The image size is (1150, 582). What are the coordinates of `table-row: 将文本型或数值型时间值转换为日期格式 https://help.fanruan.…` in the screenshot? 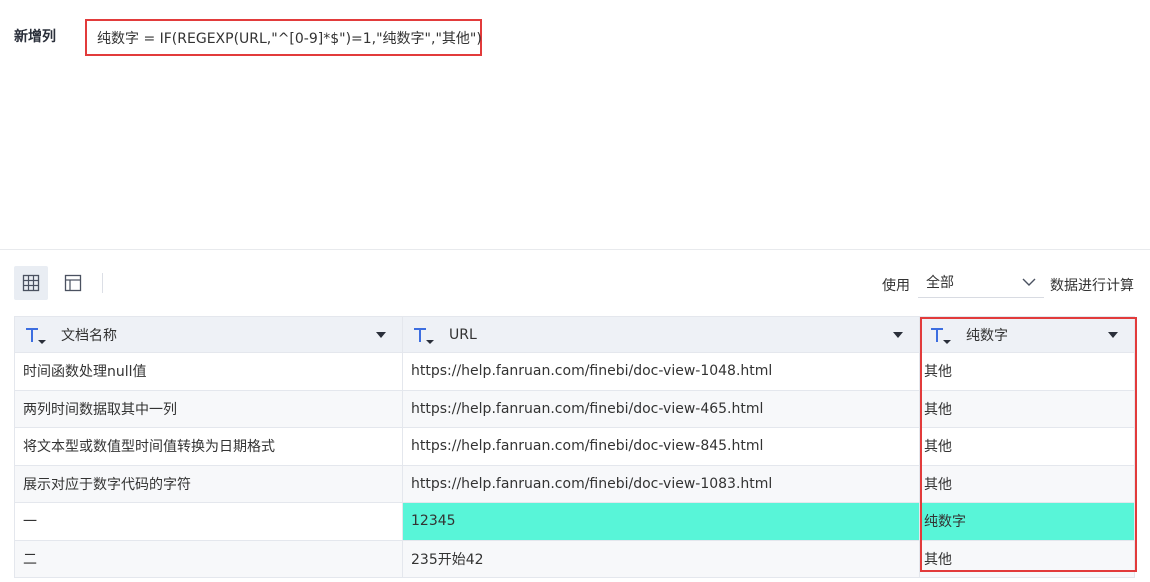 It's located at (574, 447).